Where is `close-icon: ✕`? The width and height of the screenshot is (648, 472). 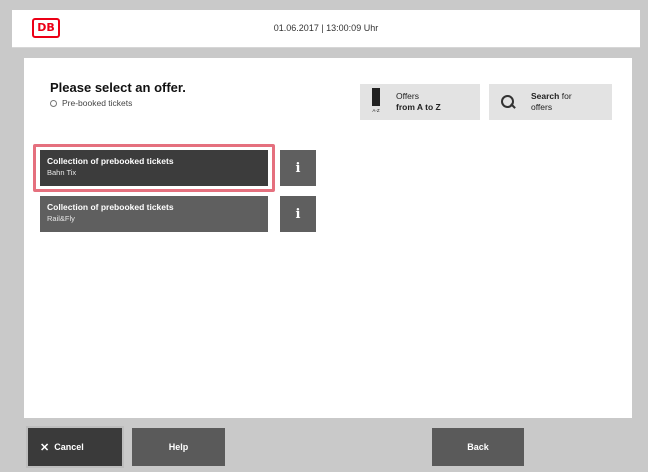
close-icon: ✕ is located at coordinates (45, 447).